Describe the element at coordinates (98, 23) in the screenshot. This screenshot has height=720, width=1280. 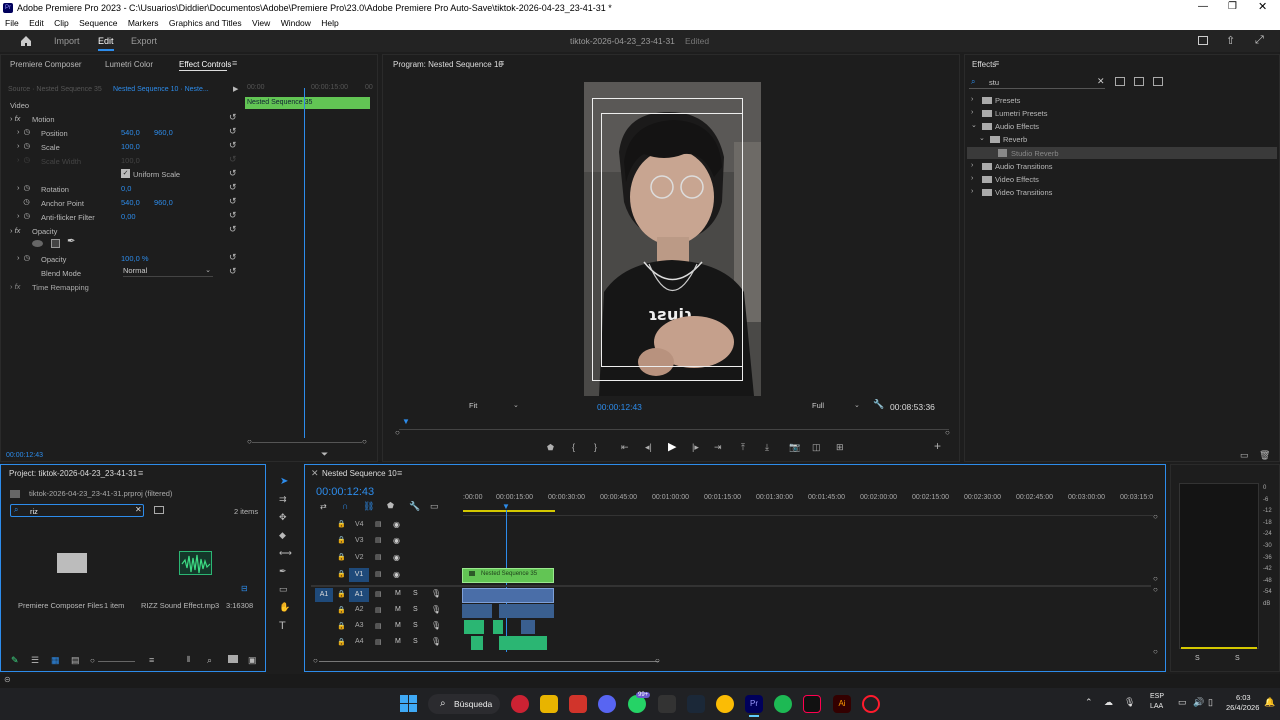
I see `menu-sequence: Sequence` at that location.